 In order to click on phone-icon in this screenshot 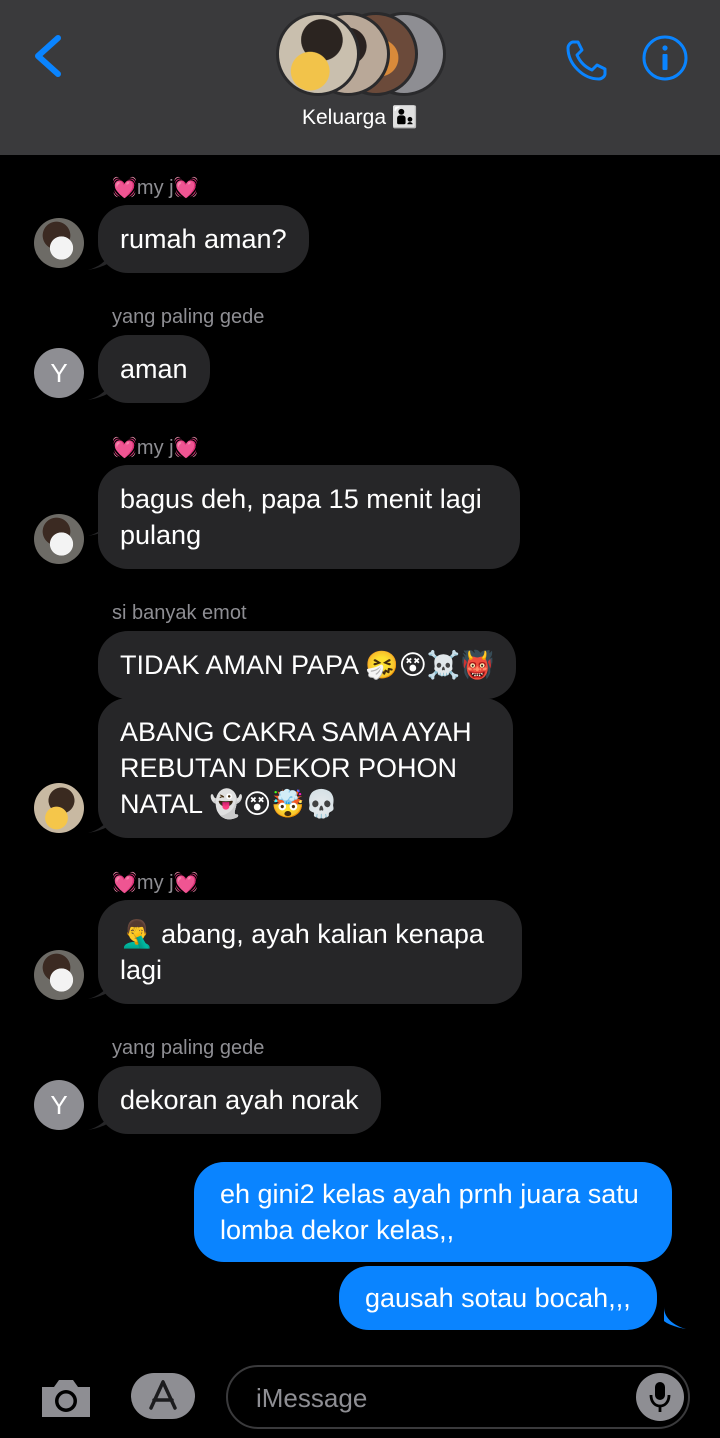, I will do `click(587, 60)`.